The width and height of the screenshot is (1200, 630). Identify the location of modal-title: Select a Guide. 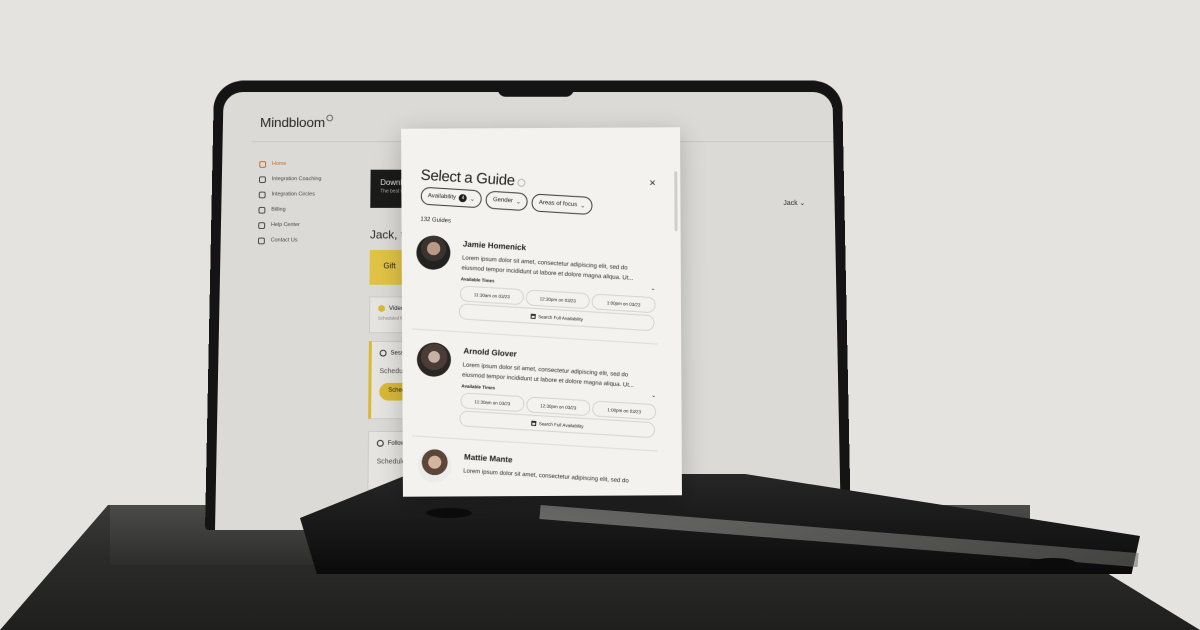
(473, 178).